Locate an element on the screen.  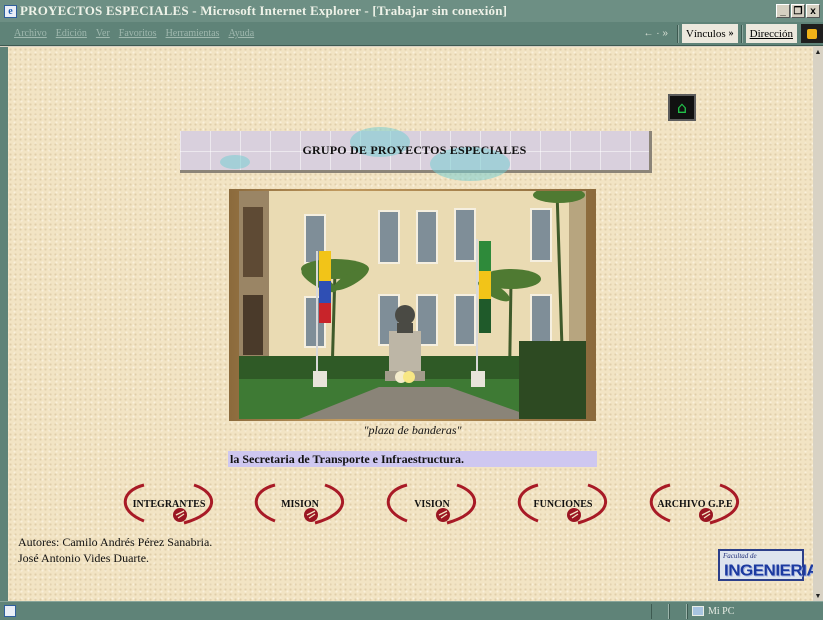
chevron-right-icon: » is located at coordinates (731, 33).